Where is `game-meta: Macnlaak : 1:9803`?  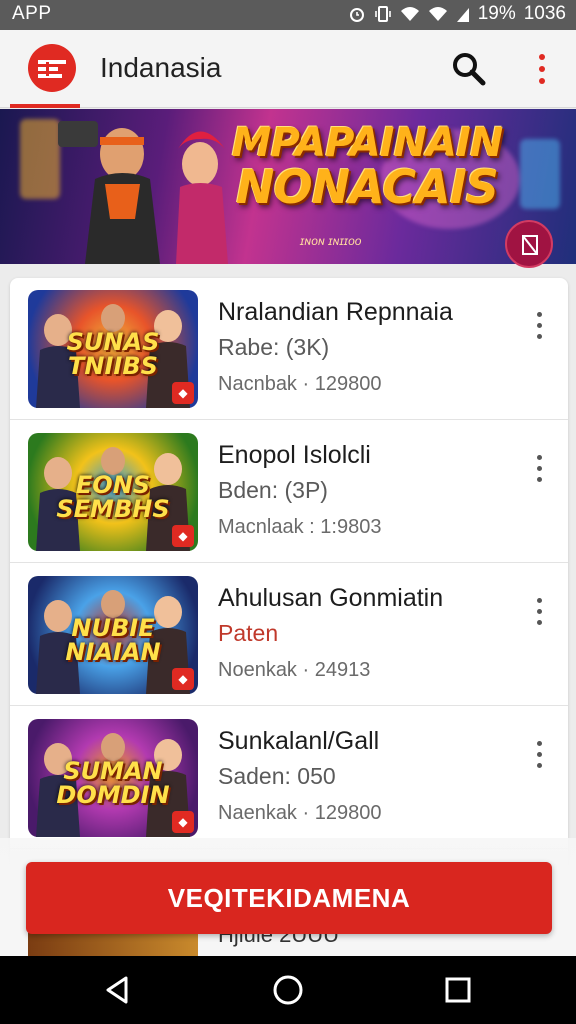
game-meta: Macnlaak : 1:9803 is located at coordinates (300, 527).